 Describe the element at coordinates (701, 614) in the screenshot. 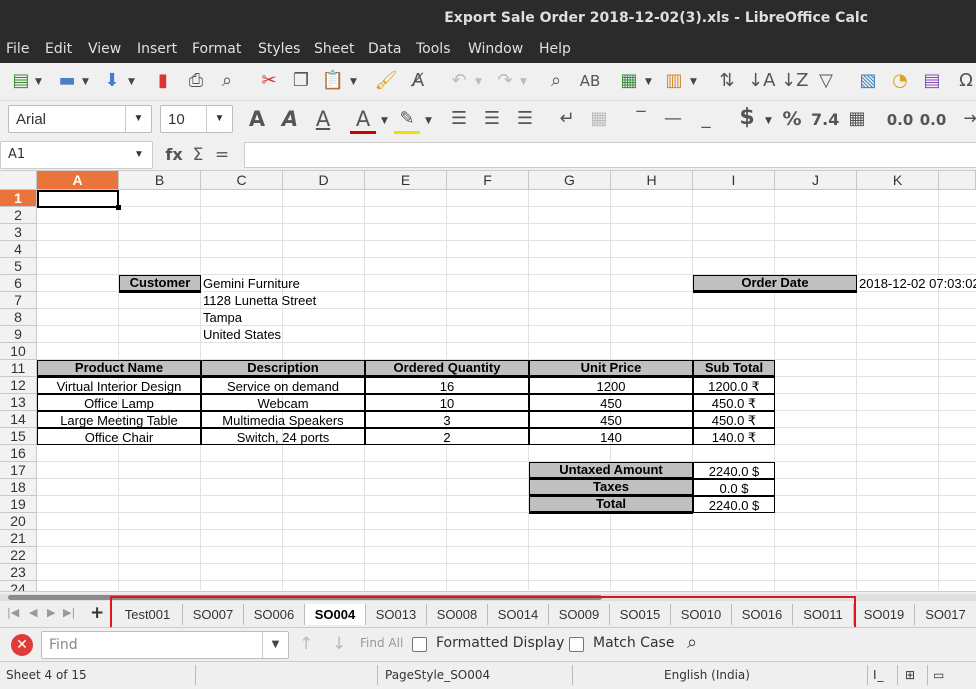

I see `sheet-tab-so010: SO010` at that location.